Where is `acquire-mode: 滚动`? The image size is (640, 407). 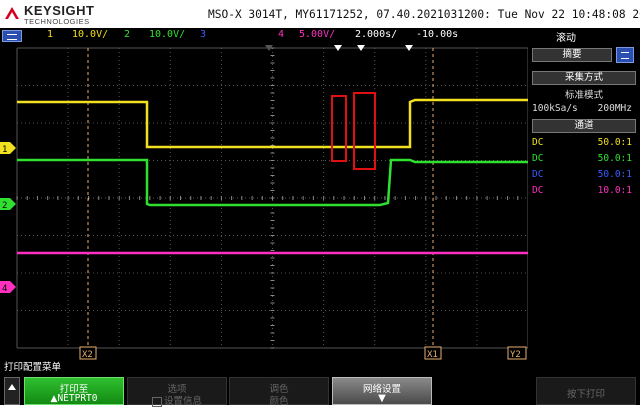
acquire-mode: 滚动 is located at coordinates (566, 36).